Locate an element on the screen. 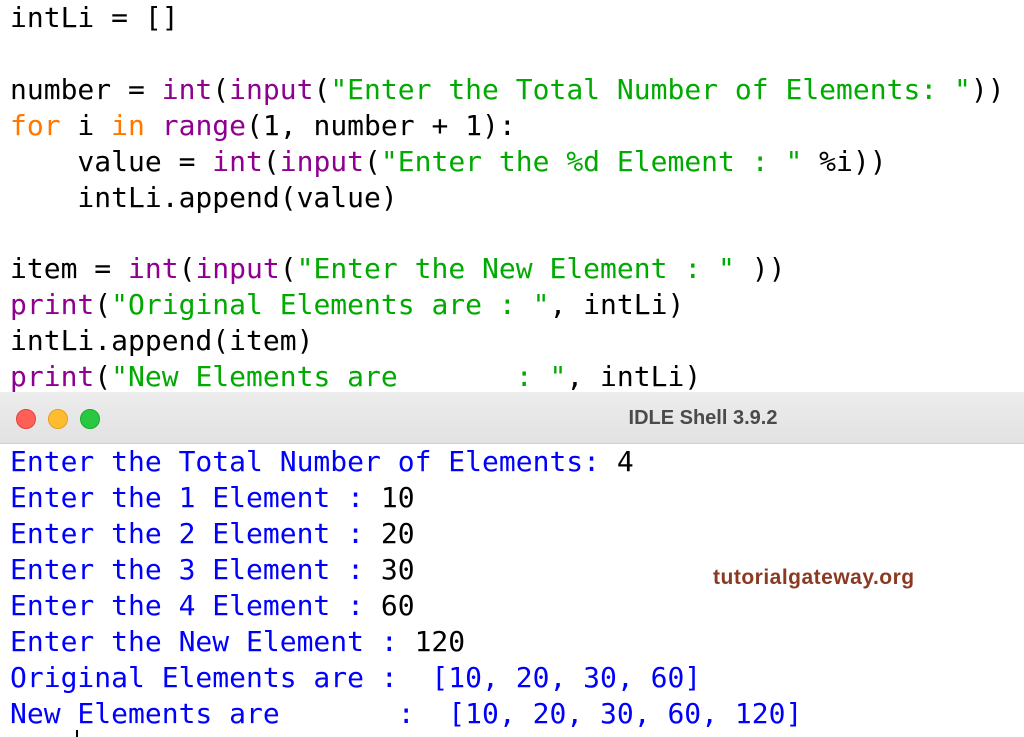 This screenshot has height=737, width=1024. shell-output-text: Original Elements are : [10, 20, 30, 60] is located at coordinates (355, 677).